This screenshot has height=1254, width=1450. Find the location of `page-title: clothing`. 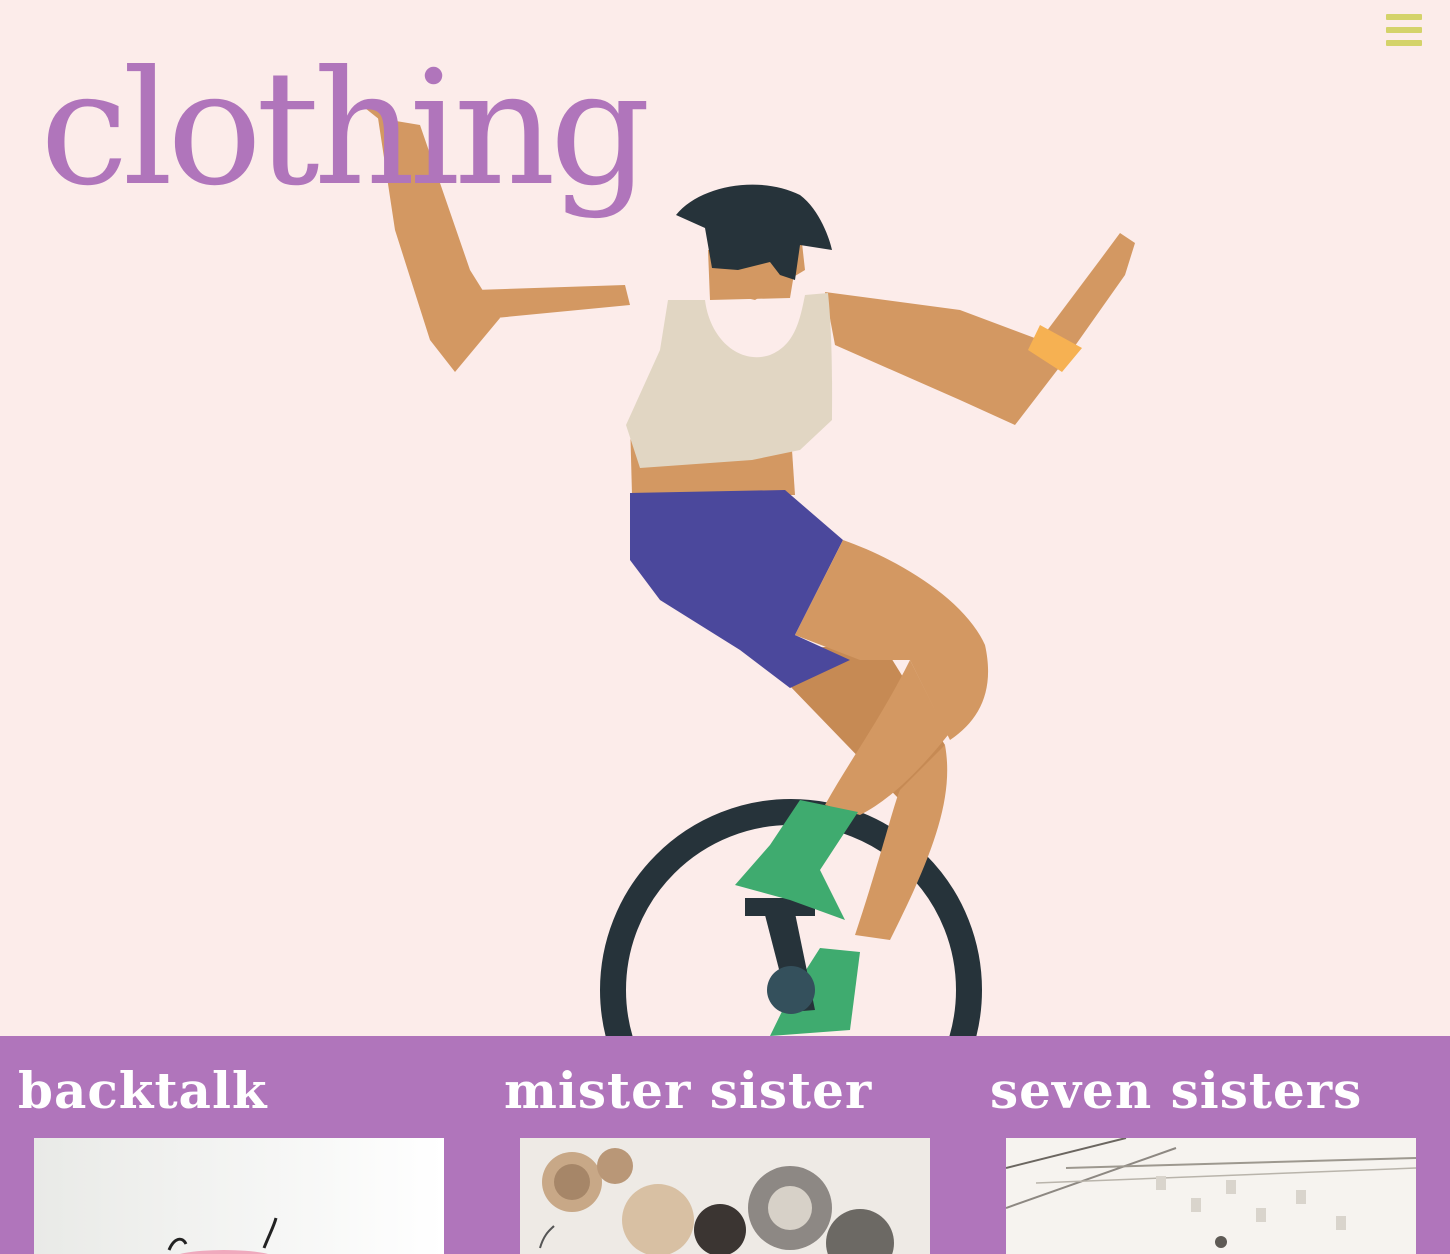

page-title: clothing is located at coordinates (345, 129).